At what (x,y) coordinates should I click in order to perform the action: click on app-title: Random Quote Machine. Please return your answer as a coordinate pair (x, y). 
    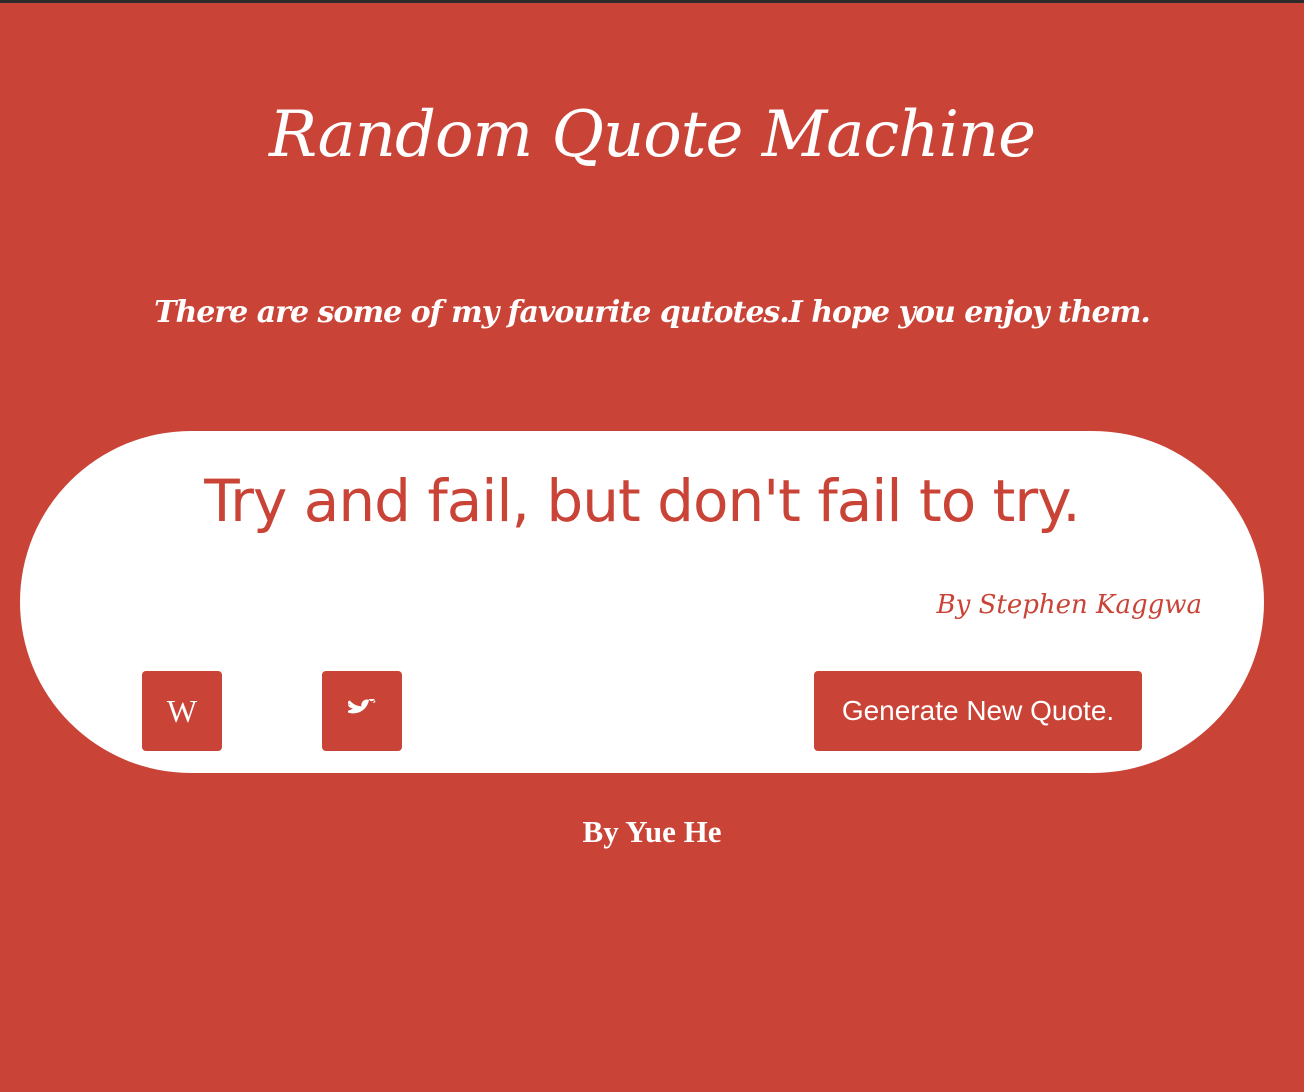
    Looking at the image, I should click on (652, 135).